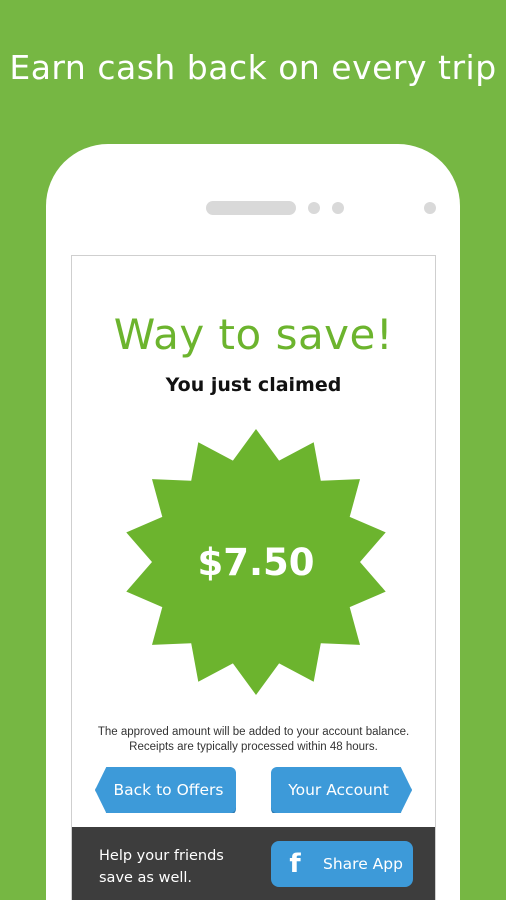 The image size is (506, 900). I want to click on your-account-button: Your Account, so click(341, 790).